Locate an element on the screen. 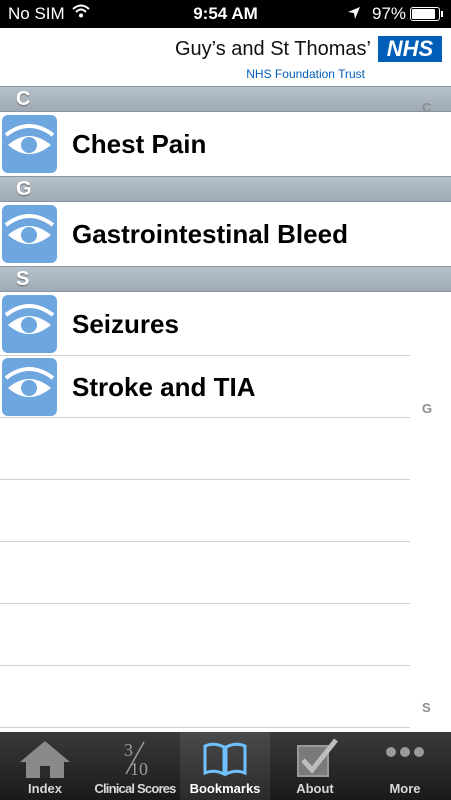  tab-about: About is located at coordinates (315, 766).